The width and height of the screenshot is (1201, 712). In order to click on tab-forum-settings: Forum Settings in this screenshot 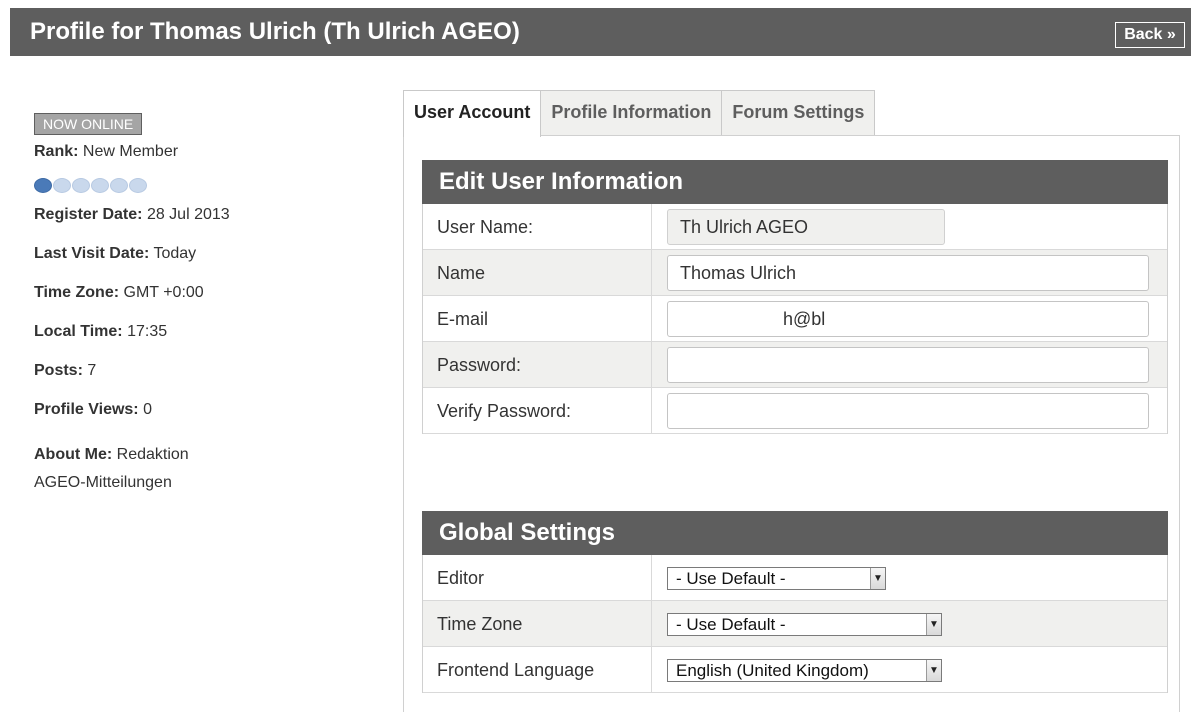, I will do `click(798, 112)`.